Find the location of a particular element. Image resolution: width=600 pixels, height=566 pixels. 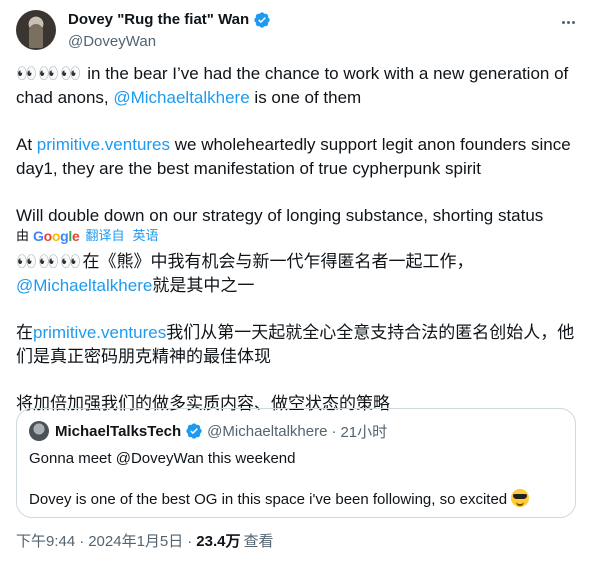

author-handle: @DoveyWan is located at coordinates (169, 42).